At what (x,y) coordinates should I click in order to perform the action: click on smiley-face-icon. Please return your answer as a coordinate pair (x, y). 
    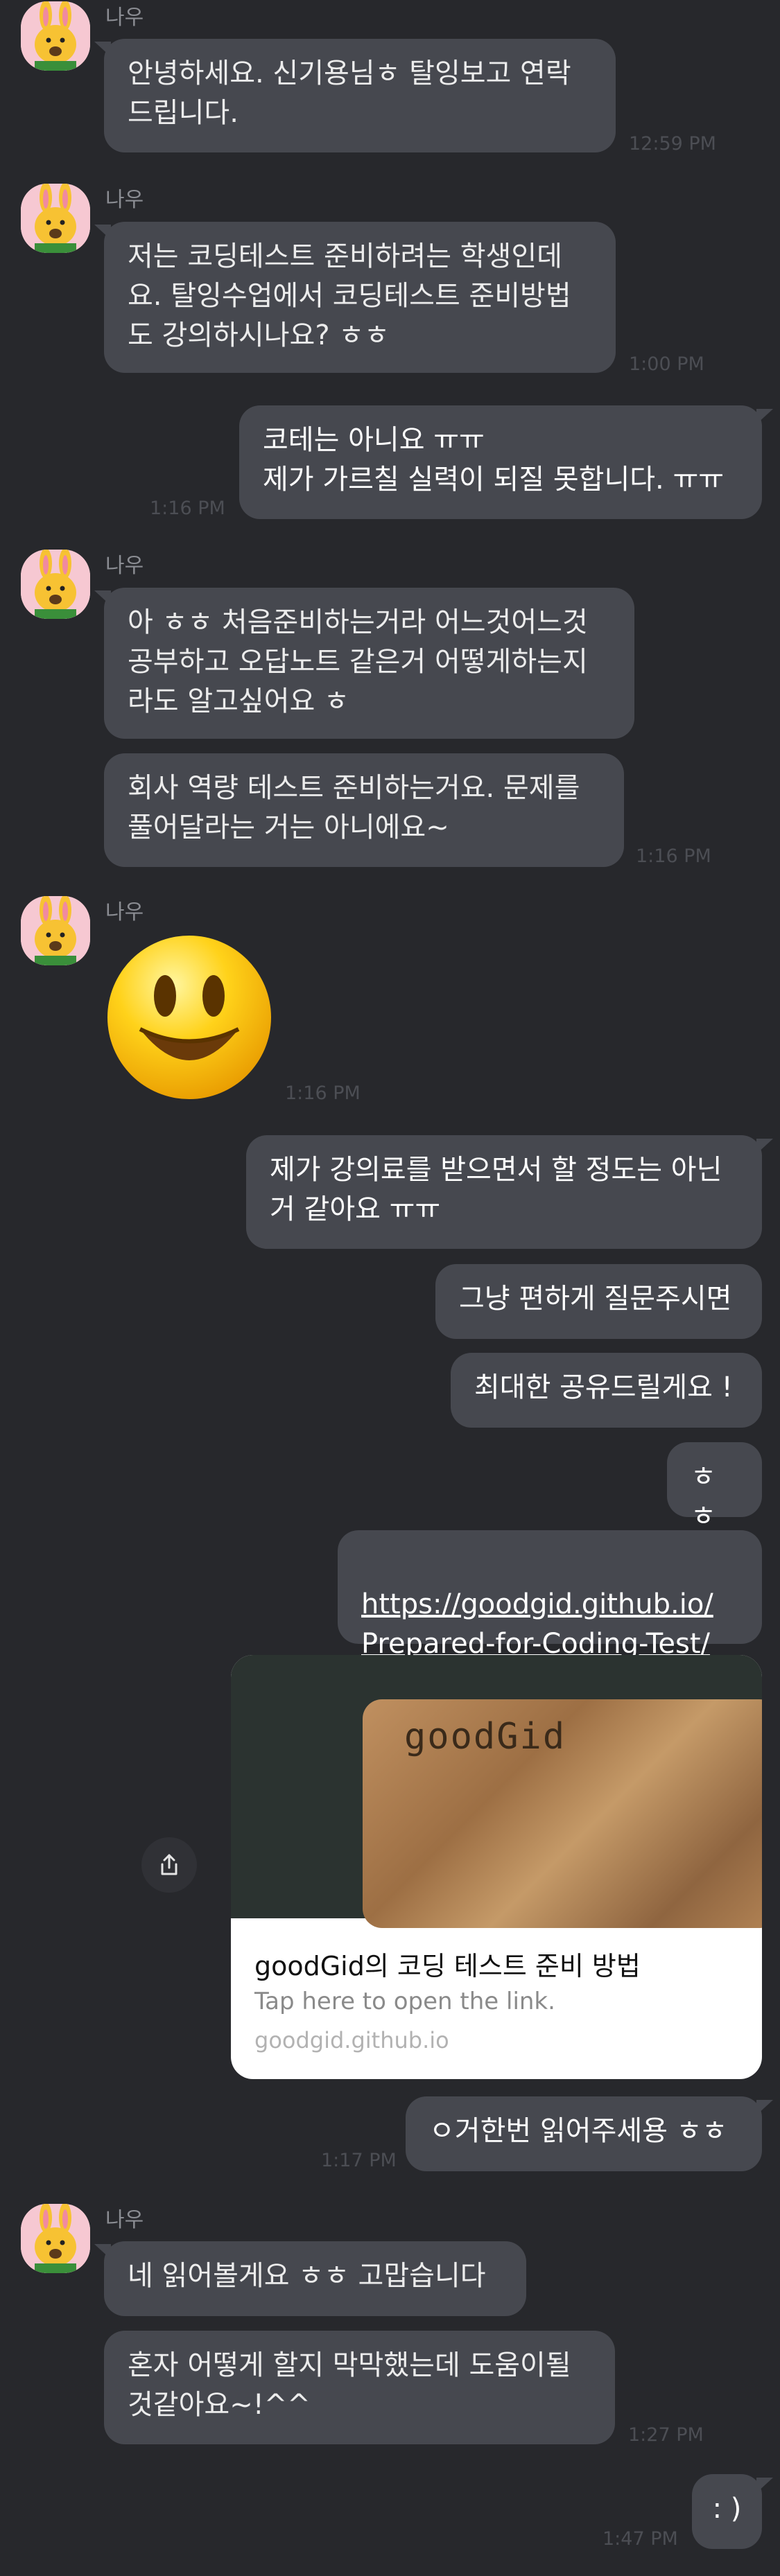
    Looking at the image, I should click on (189, 1017).